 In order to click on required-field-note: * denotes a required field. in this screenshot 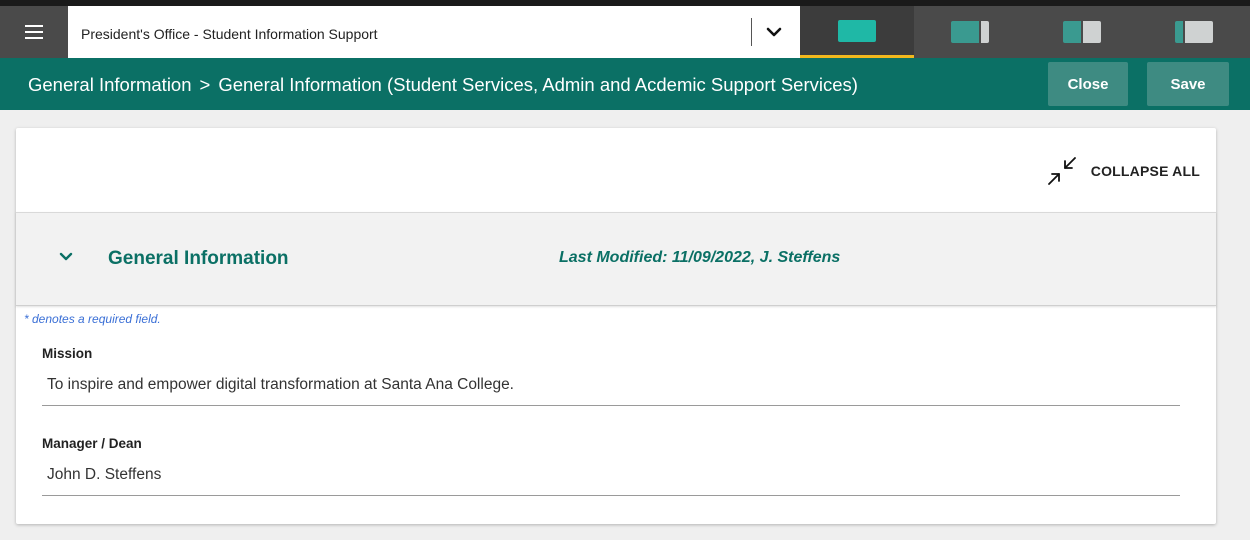, I will do `click(92, 319)`.